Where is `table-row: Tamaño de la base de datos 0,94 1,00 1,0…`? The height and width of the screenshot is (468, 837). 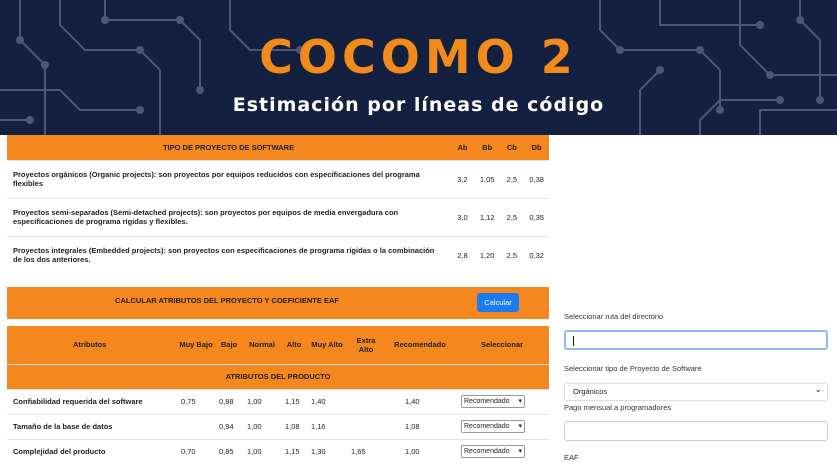 table-row: Tamaño de la base de datos 0,94 1,00 1,0… is located at coordinates (278, 426).